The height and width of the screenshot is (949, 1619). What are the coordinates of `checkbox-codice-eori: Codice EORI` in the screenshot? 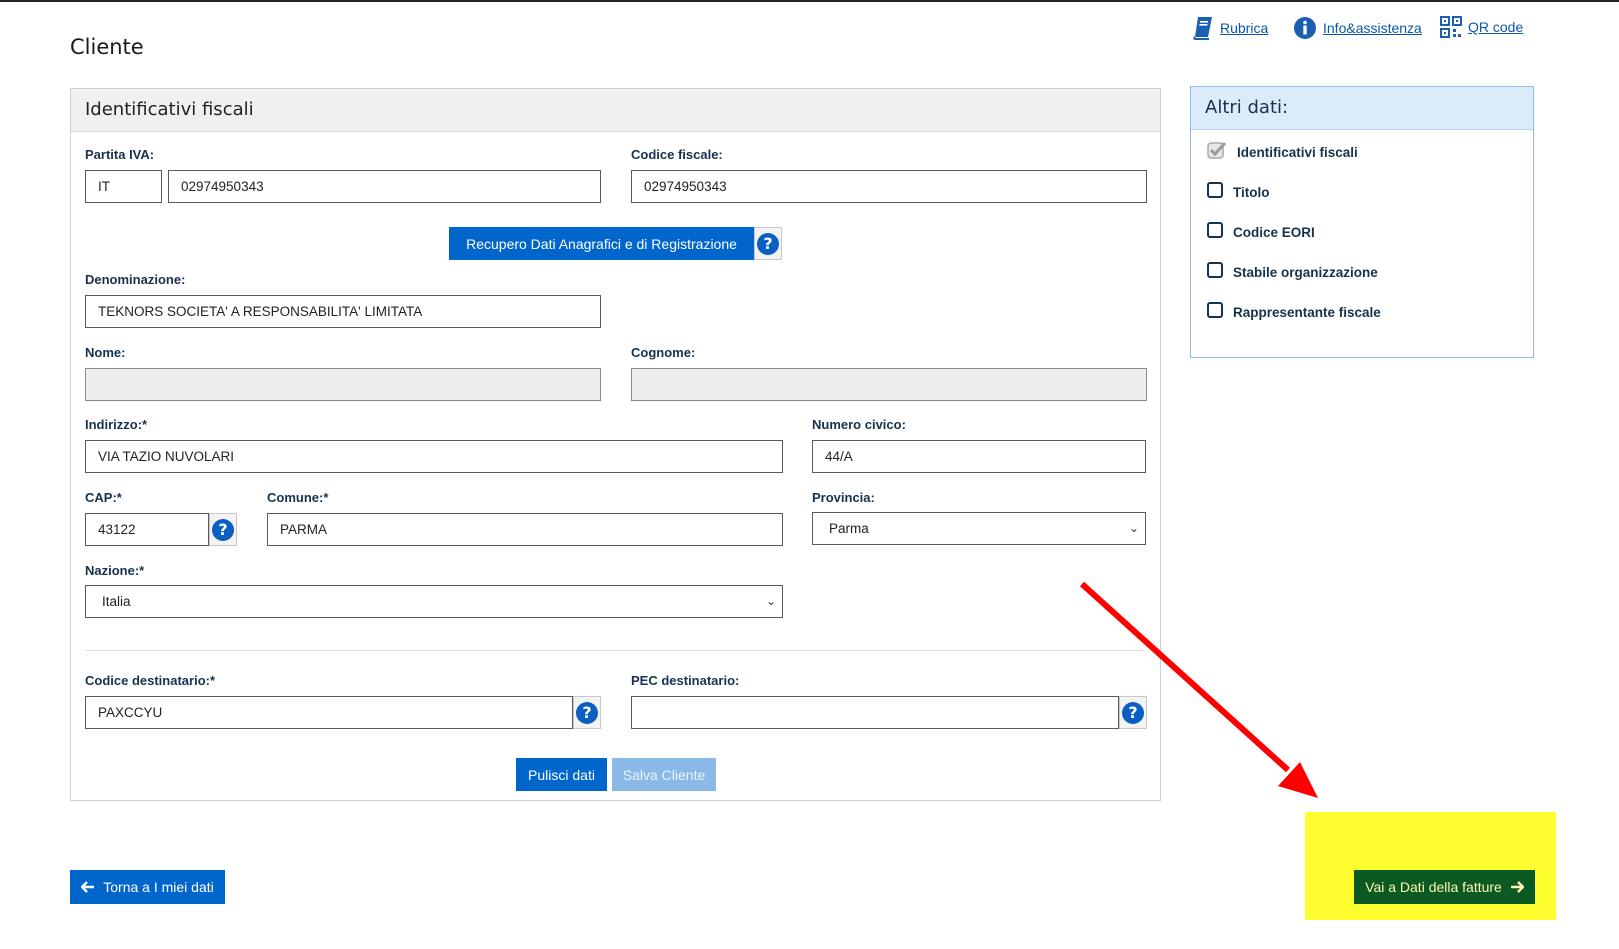 It's located at (1261, 229).